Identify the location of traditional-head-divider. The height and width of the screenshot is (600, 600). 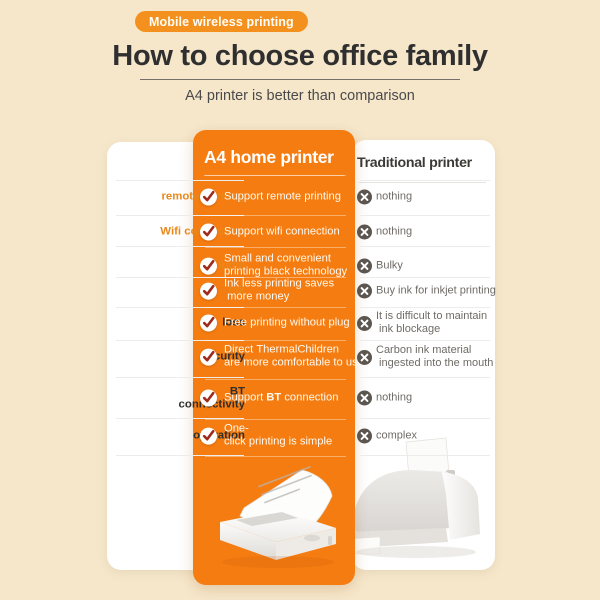
(422, 182).